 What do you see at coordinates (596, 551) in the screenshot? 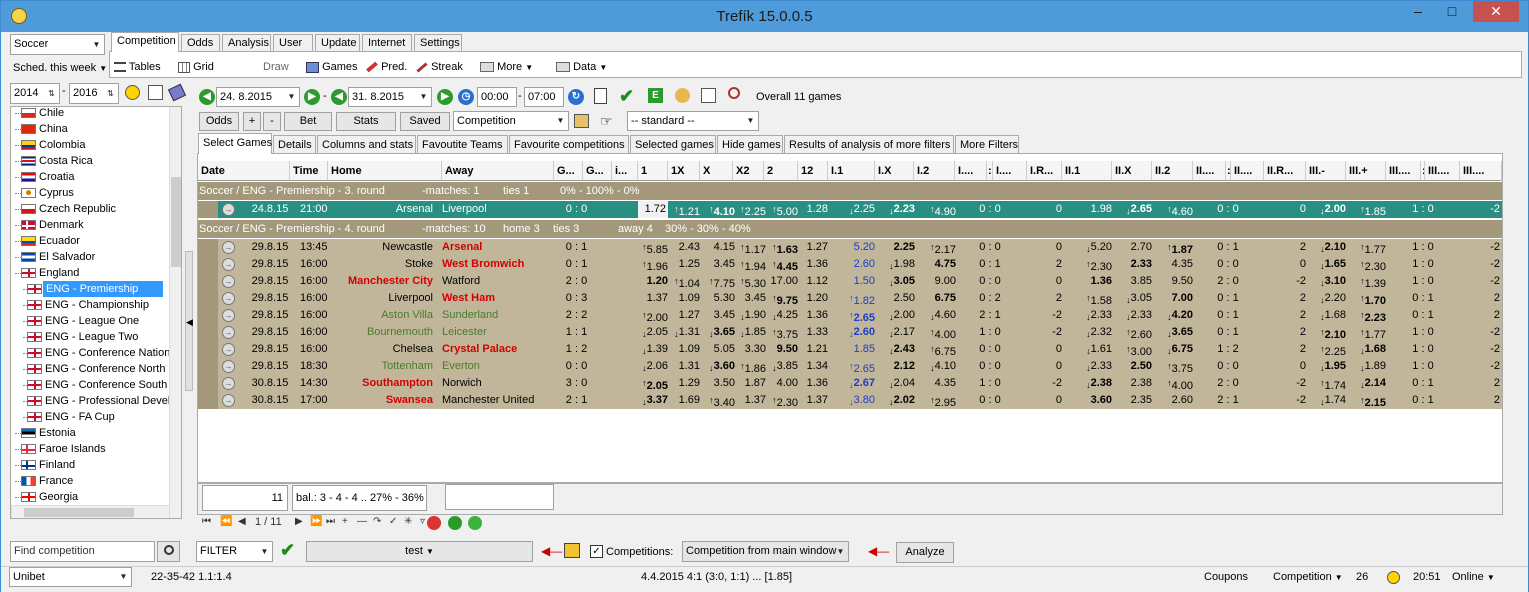
I see `competitions-checkbox: ✓` at bounding box center [596, 551].